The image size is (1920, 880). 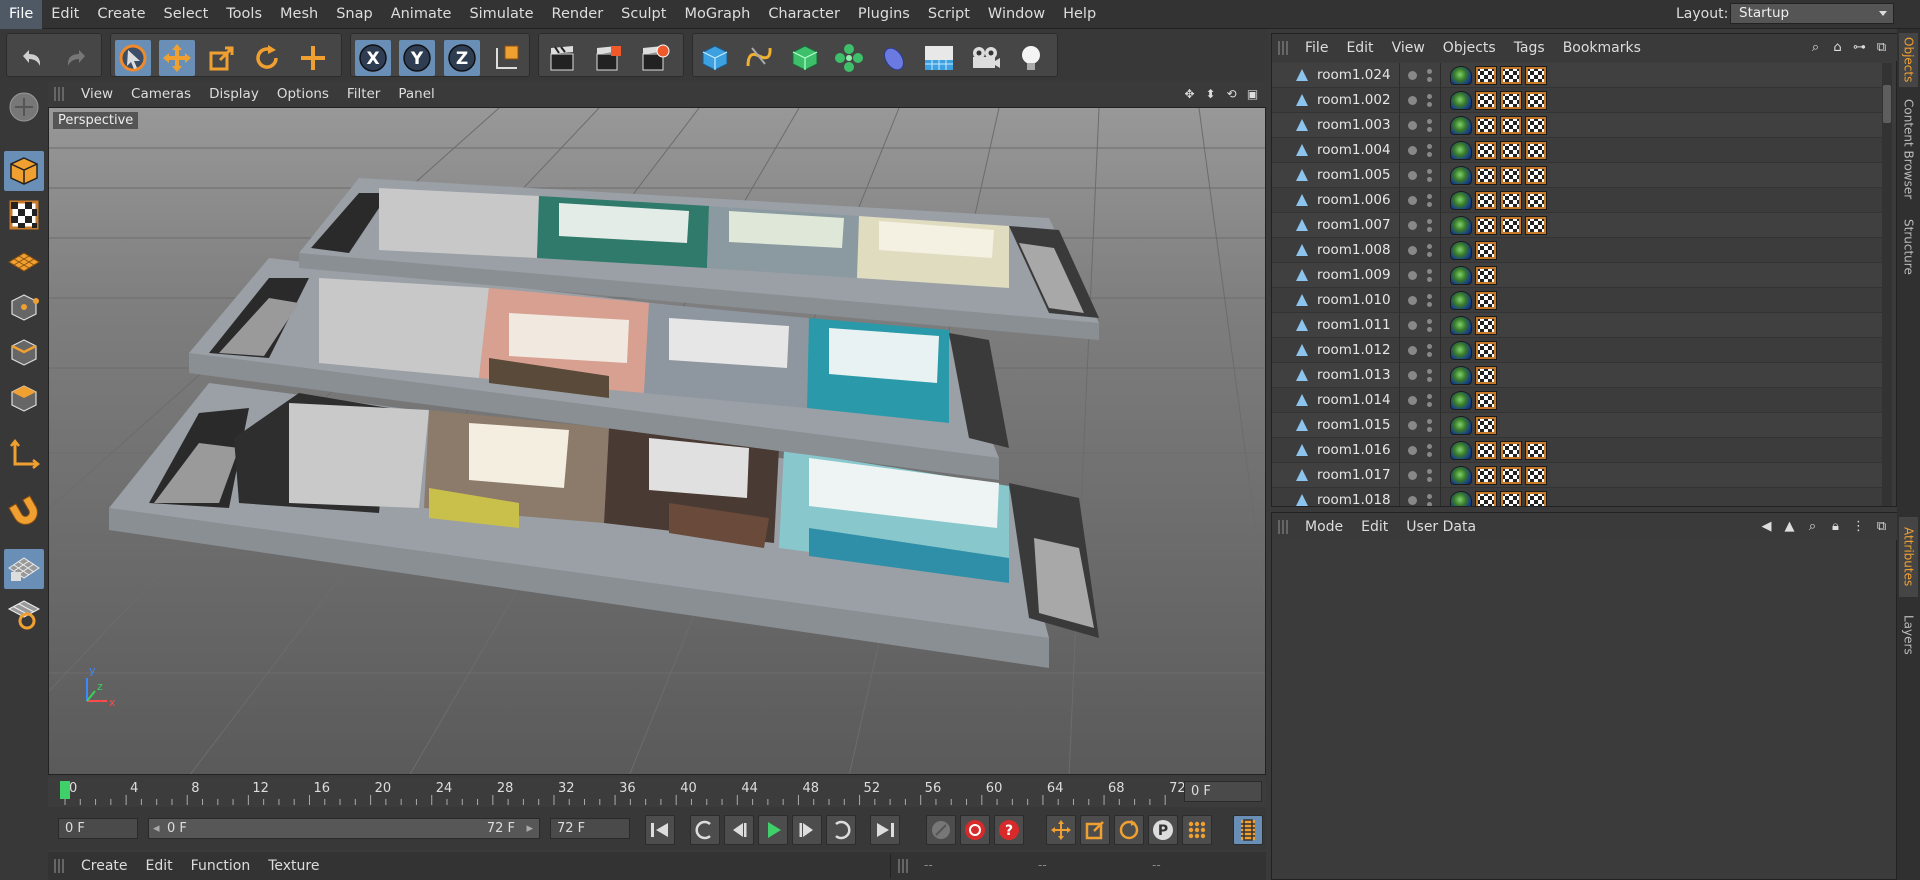 I want to click on tab-layers: Layers, so click(x=1908, y=635).